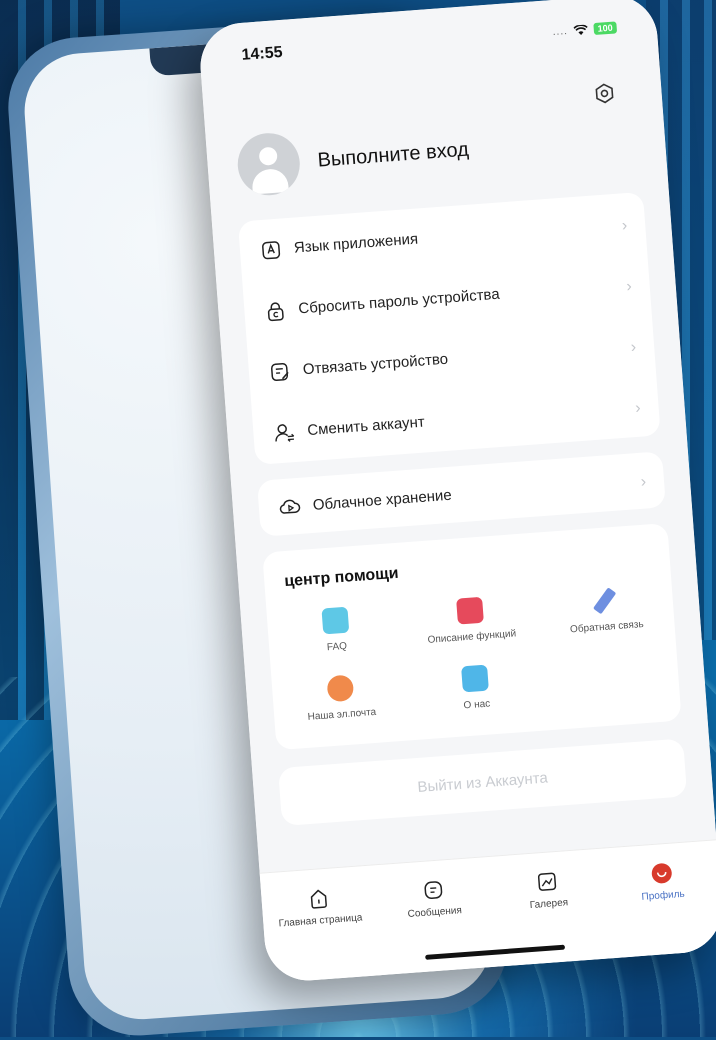  Describe the element at coordinates (549, 904) in the screenshot. I see `tab-label: Галерея` at that location.